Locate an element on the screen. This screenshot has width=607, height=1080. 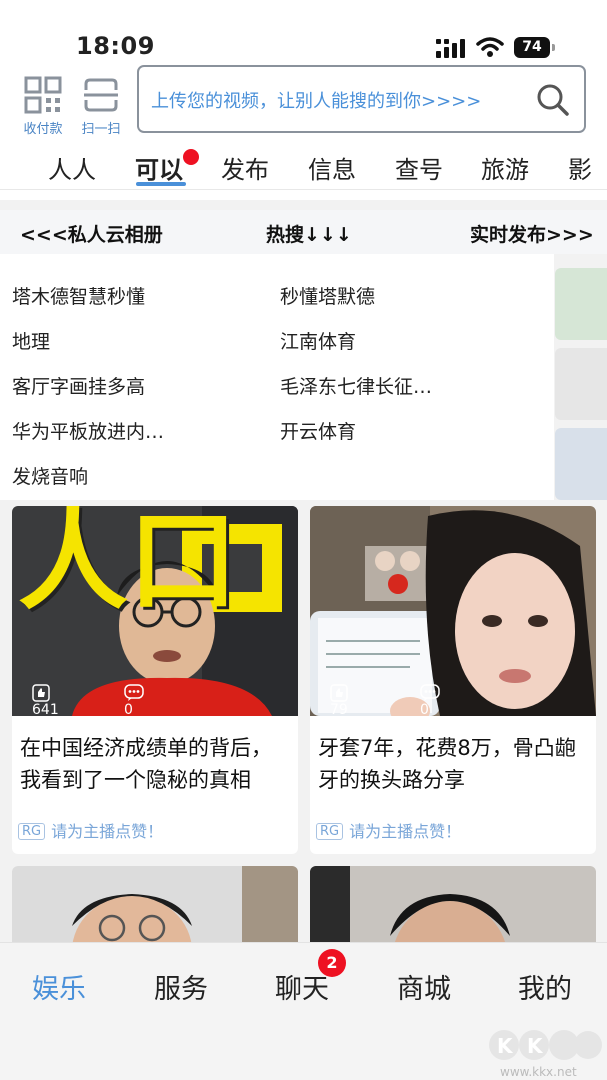
private-album-link: <<<私人云相册 is located at coordinates (91, 233).